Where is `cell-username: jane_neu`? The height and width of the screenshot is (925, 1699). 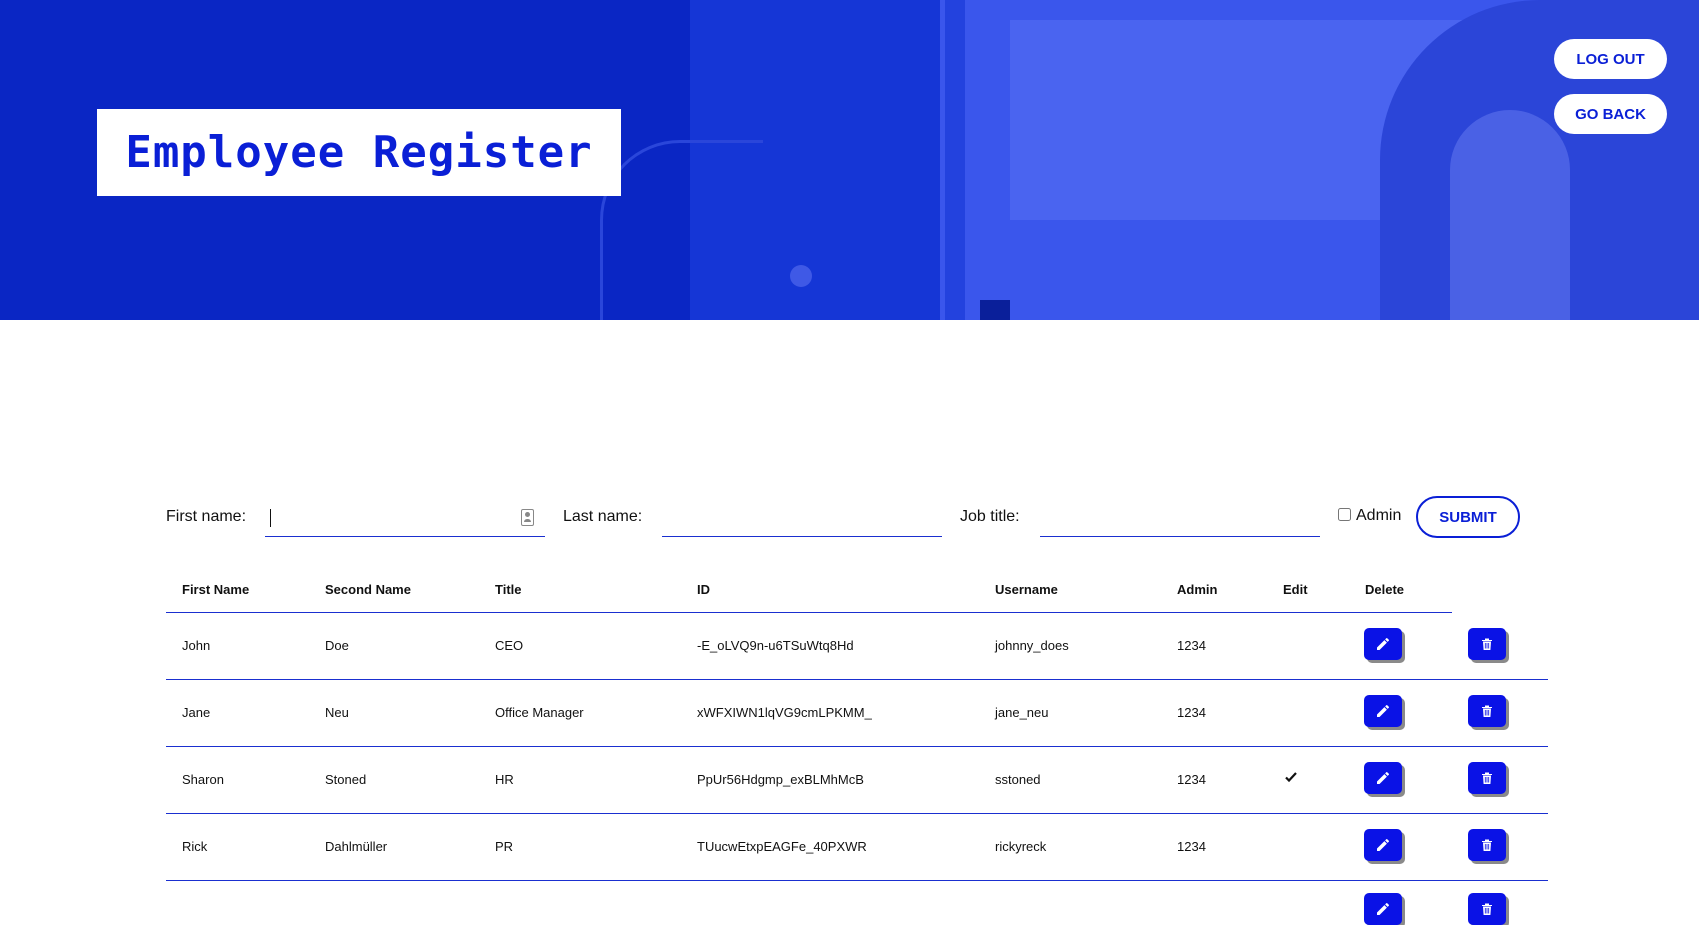
cell-username: jane_neu is located at coordinates (1022, 712).